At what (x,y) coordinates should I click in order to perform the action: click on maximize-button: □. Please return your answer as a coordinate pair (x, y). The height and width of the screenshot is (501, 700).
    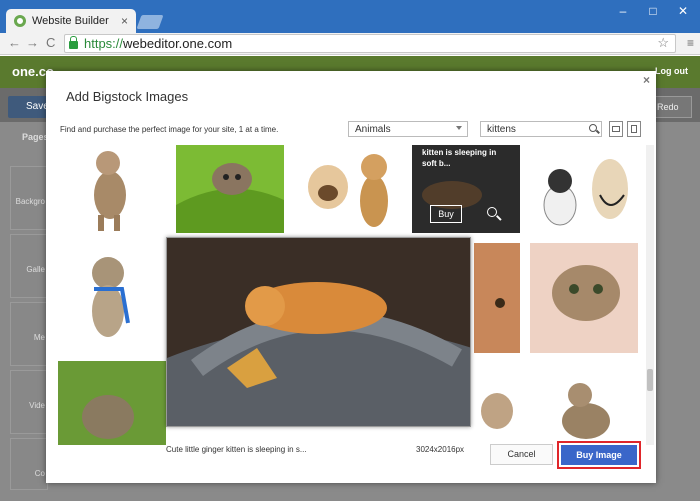
    Looking at the image, I should click on (653, 12).